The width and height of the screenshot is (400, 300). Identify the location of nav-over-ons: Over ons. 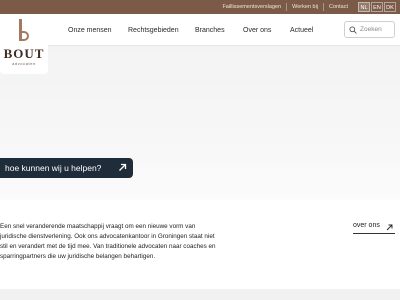
(257, 30).